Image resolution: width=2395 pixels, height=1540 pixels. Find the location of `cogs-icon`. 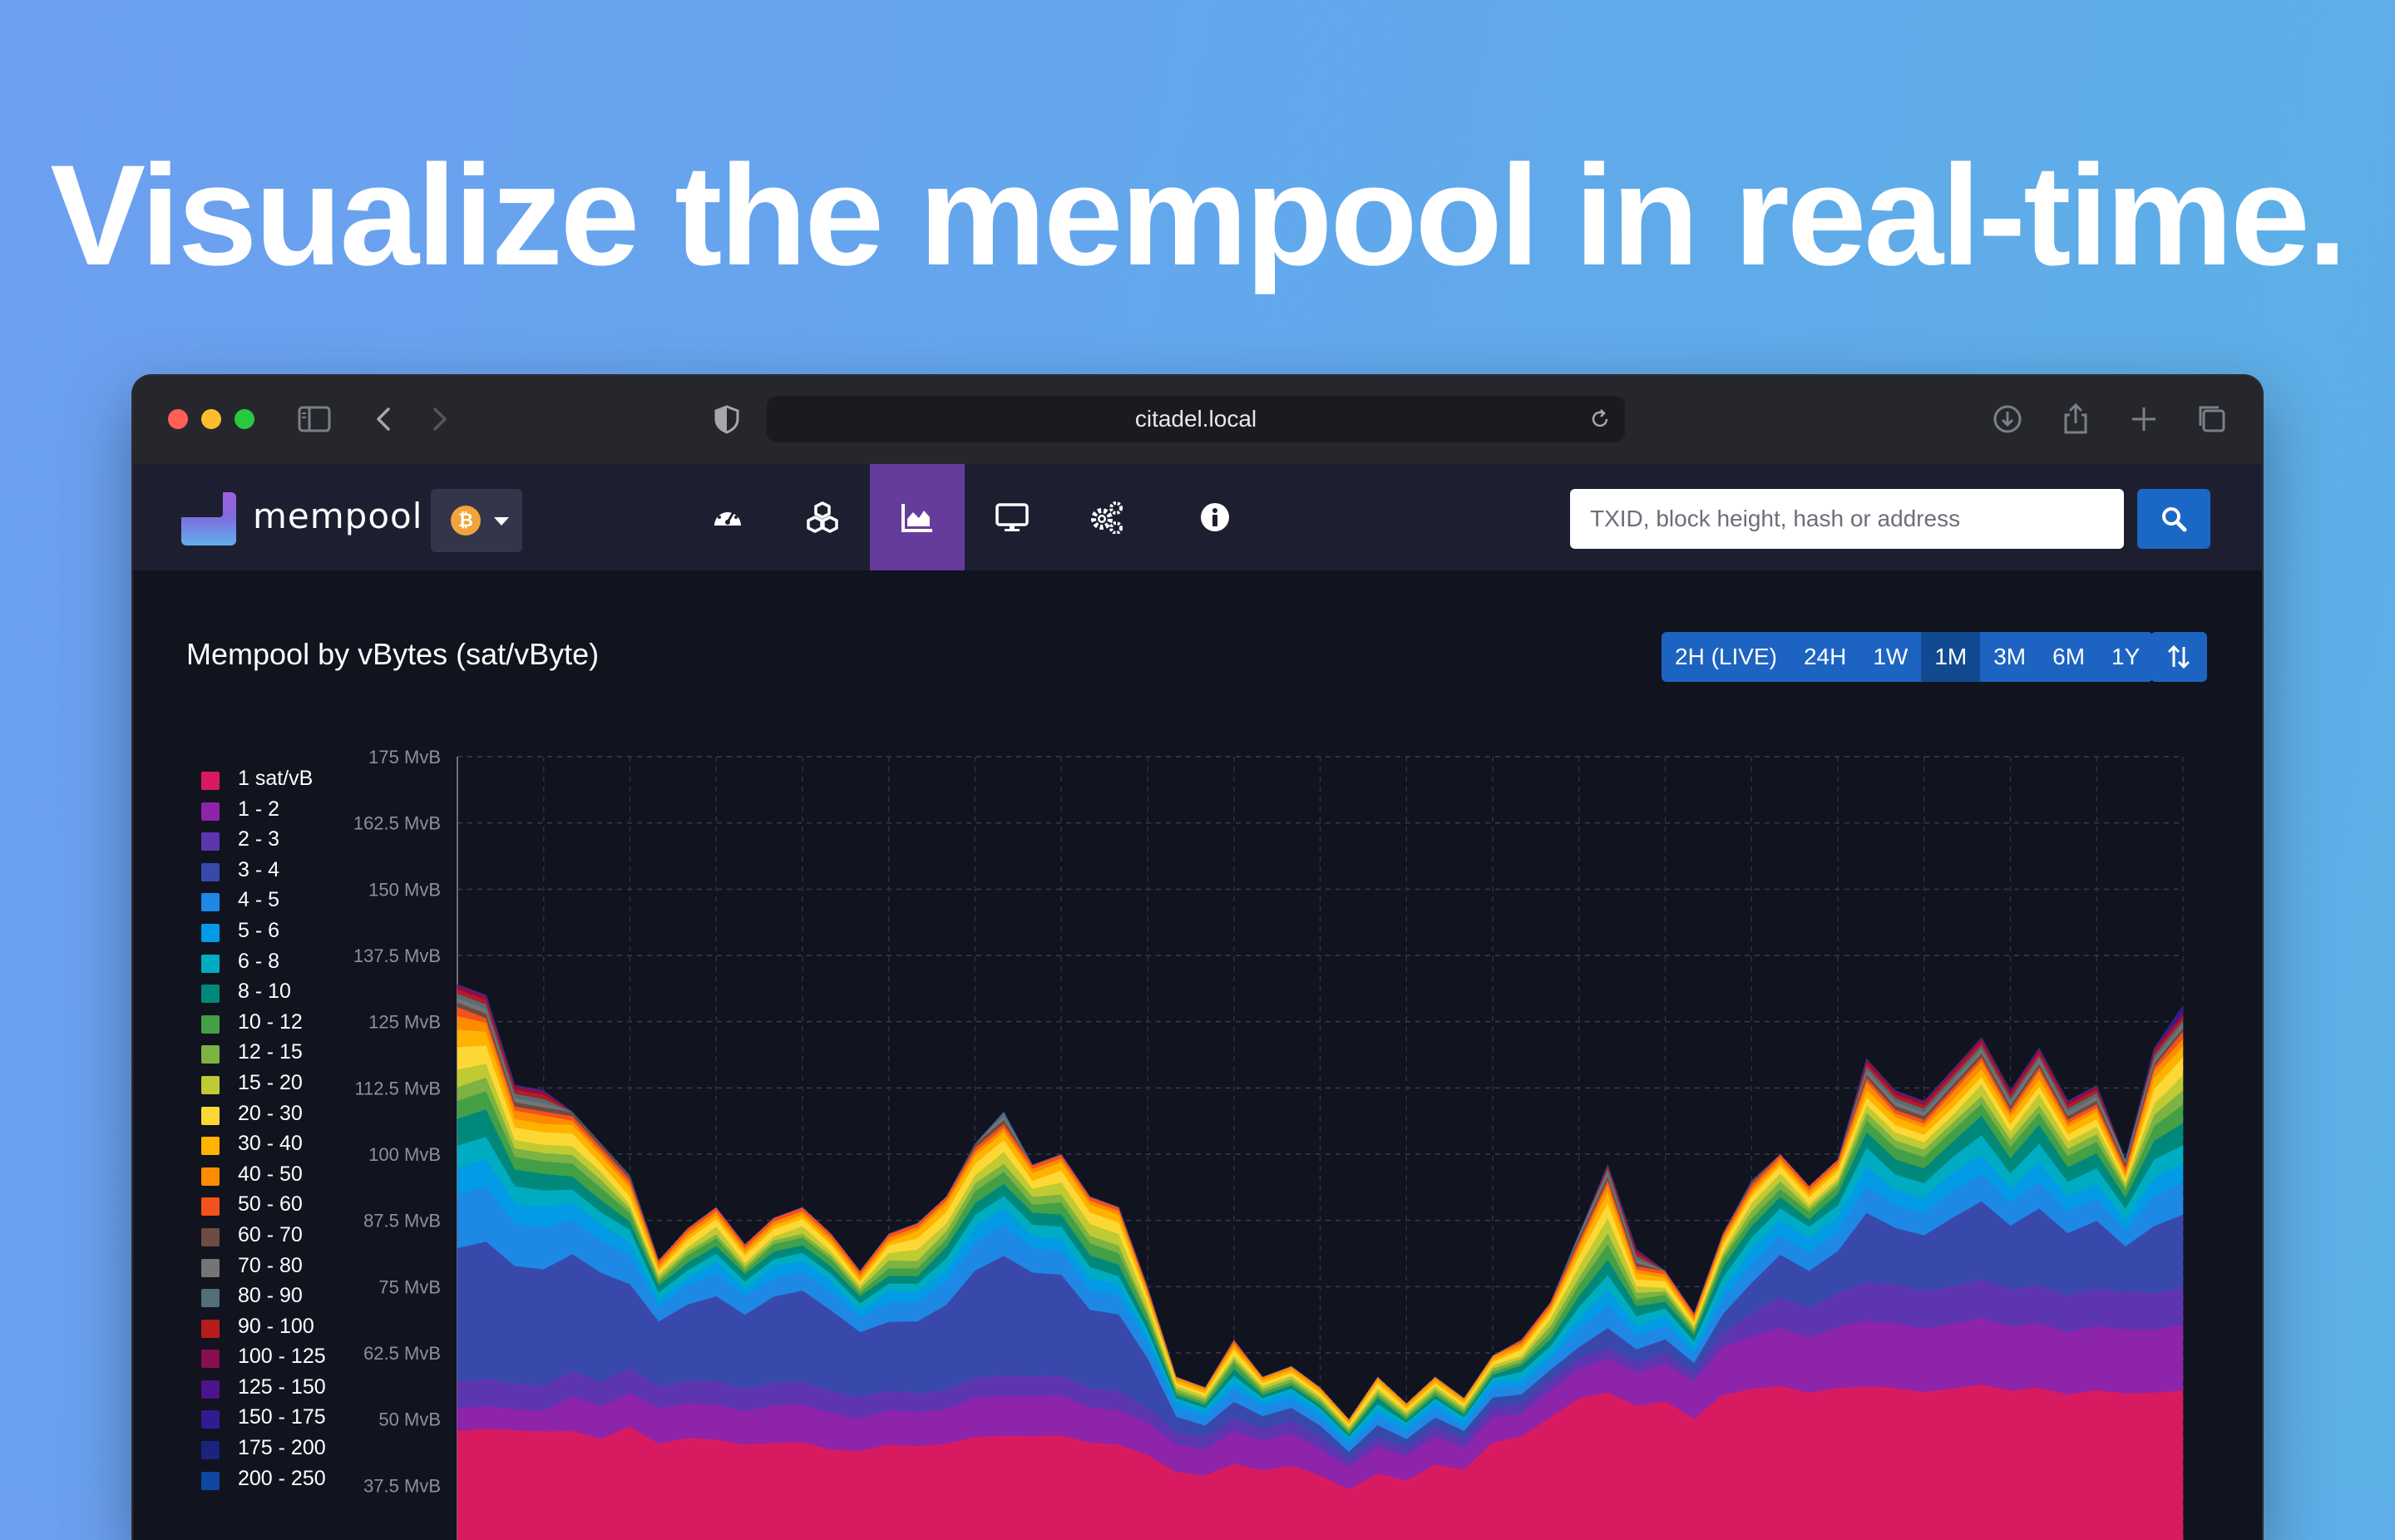

cogs-icon is located at coordinates (1107, 518).